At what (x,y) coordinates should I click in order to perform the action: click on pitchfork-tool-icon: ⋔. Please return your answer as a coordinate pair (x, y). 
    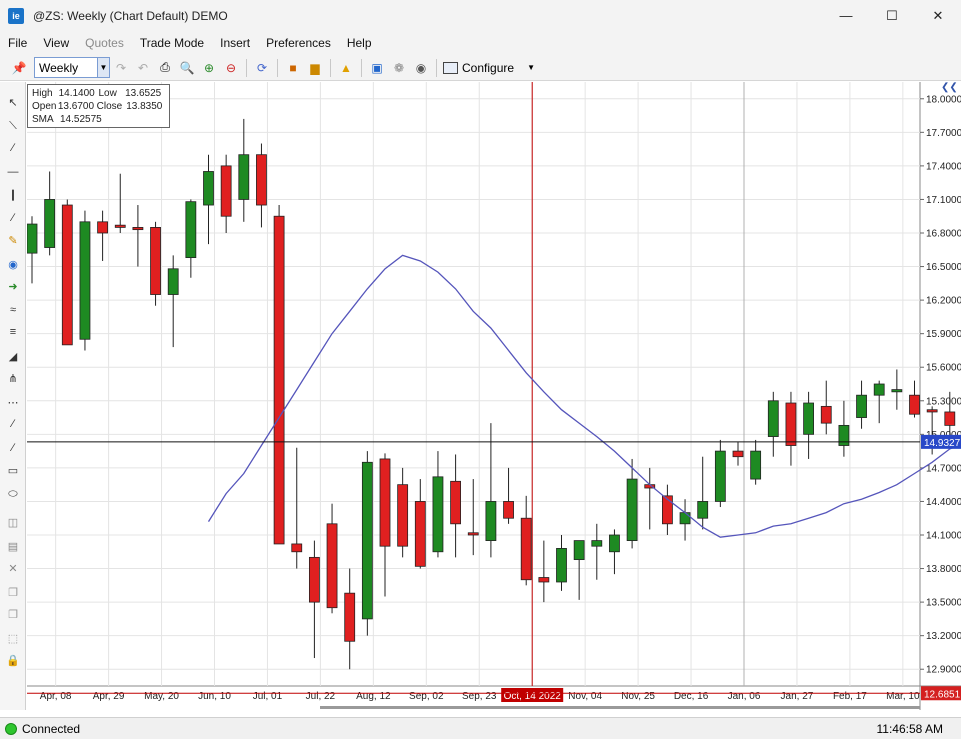
    Looking at the image, I should click on (13, 378).